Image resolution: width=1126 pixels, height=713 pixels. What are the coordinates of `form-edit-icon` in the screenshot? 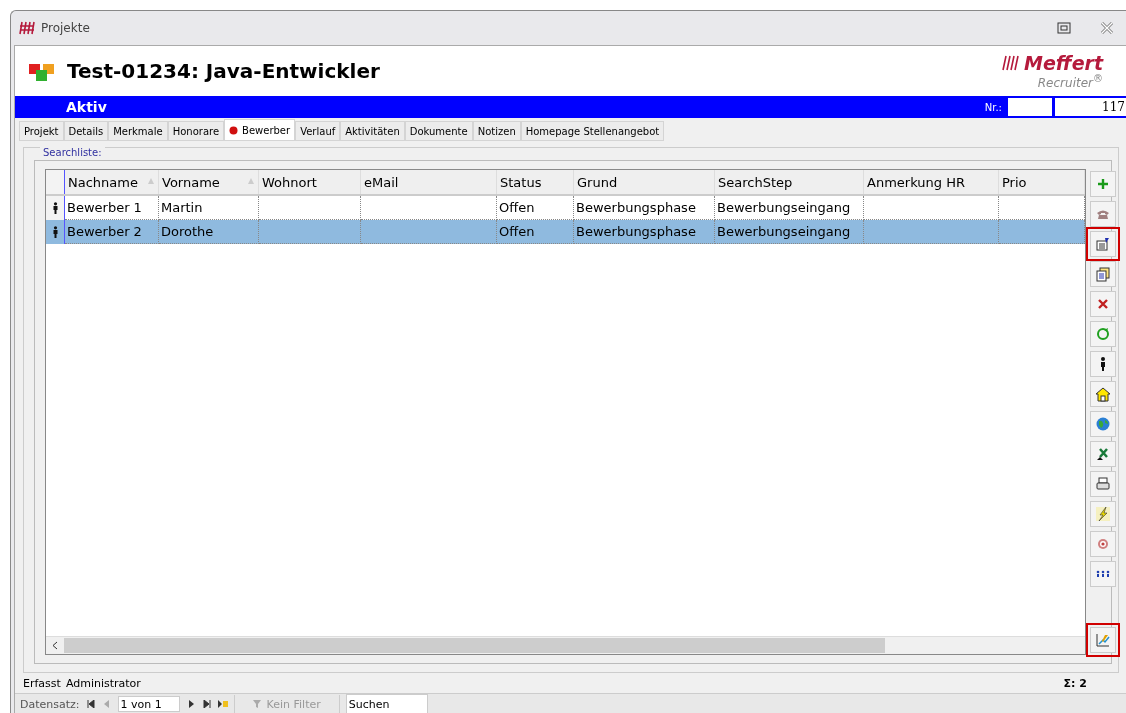 It's located at (1103, 244).